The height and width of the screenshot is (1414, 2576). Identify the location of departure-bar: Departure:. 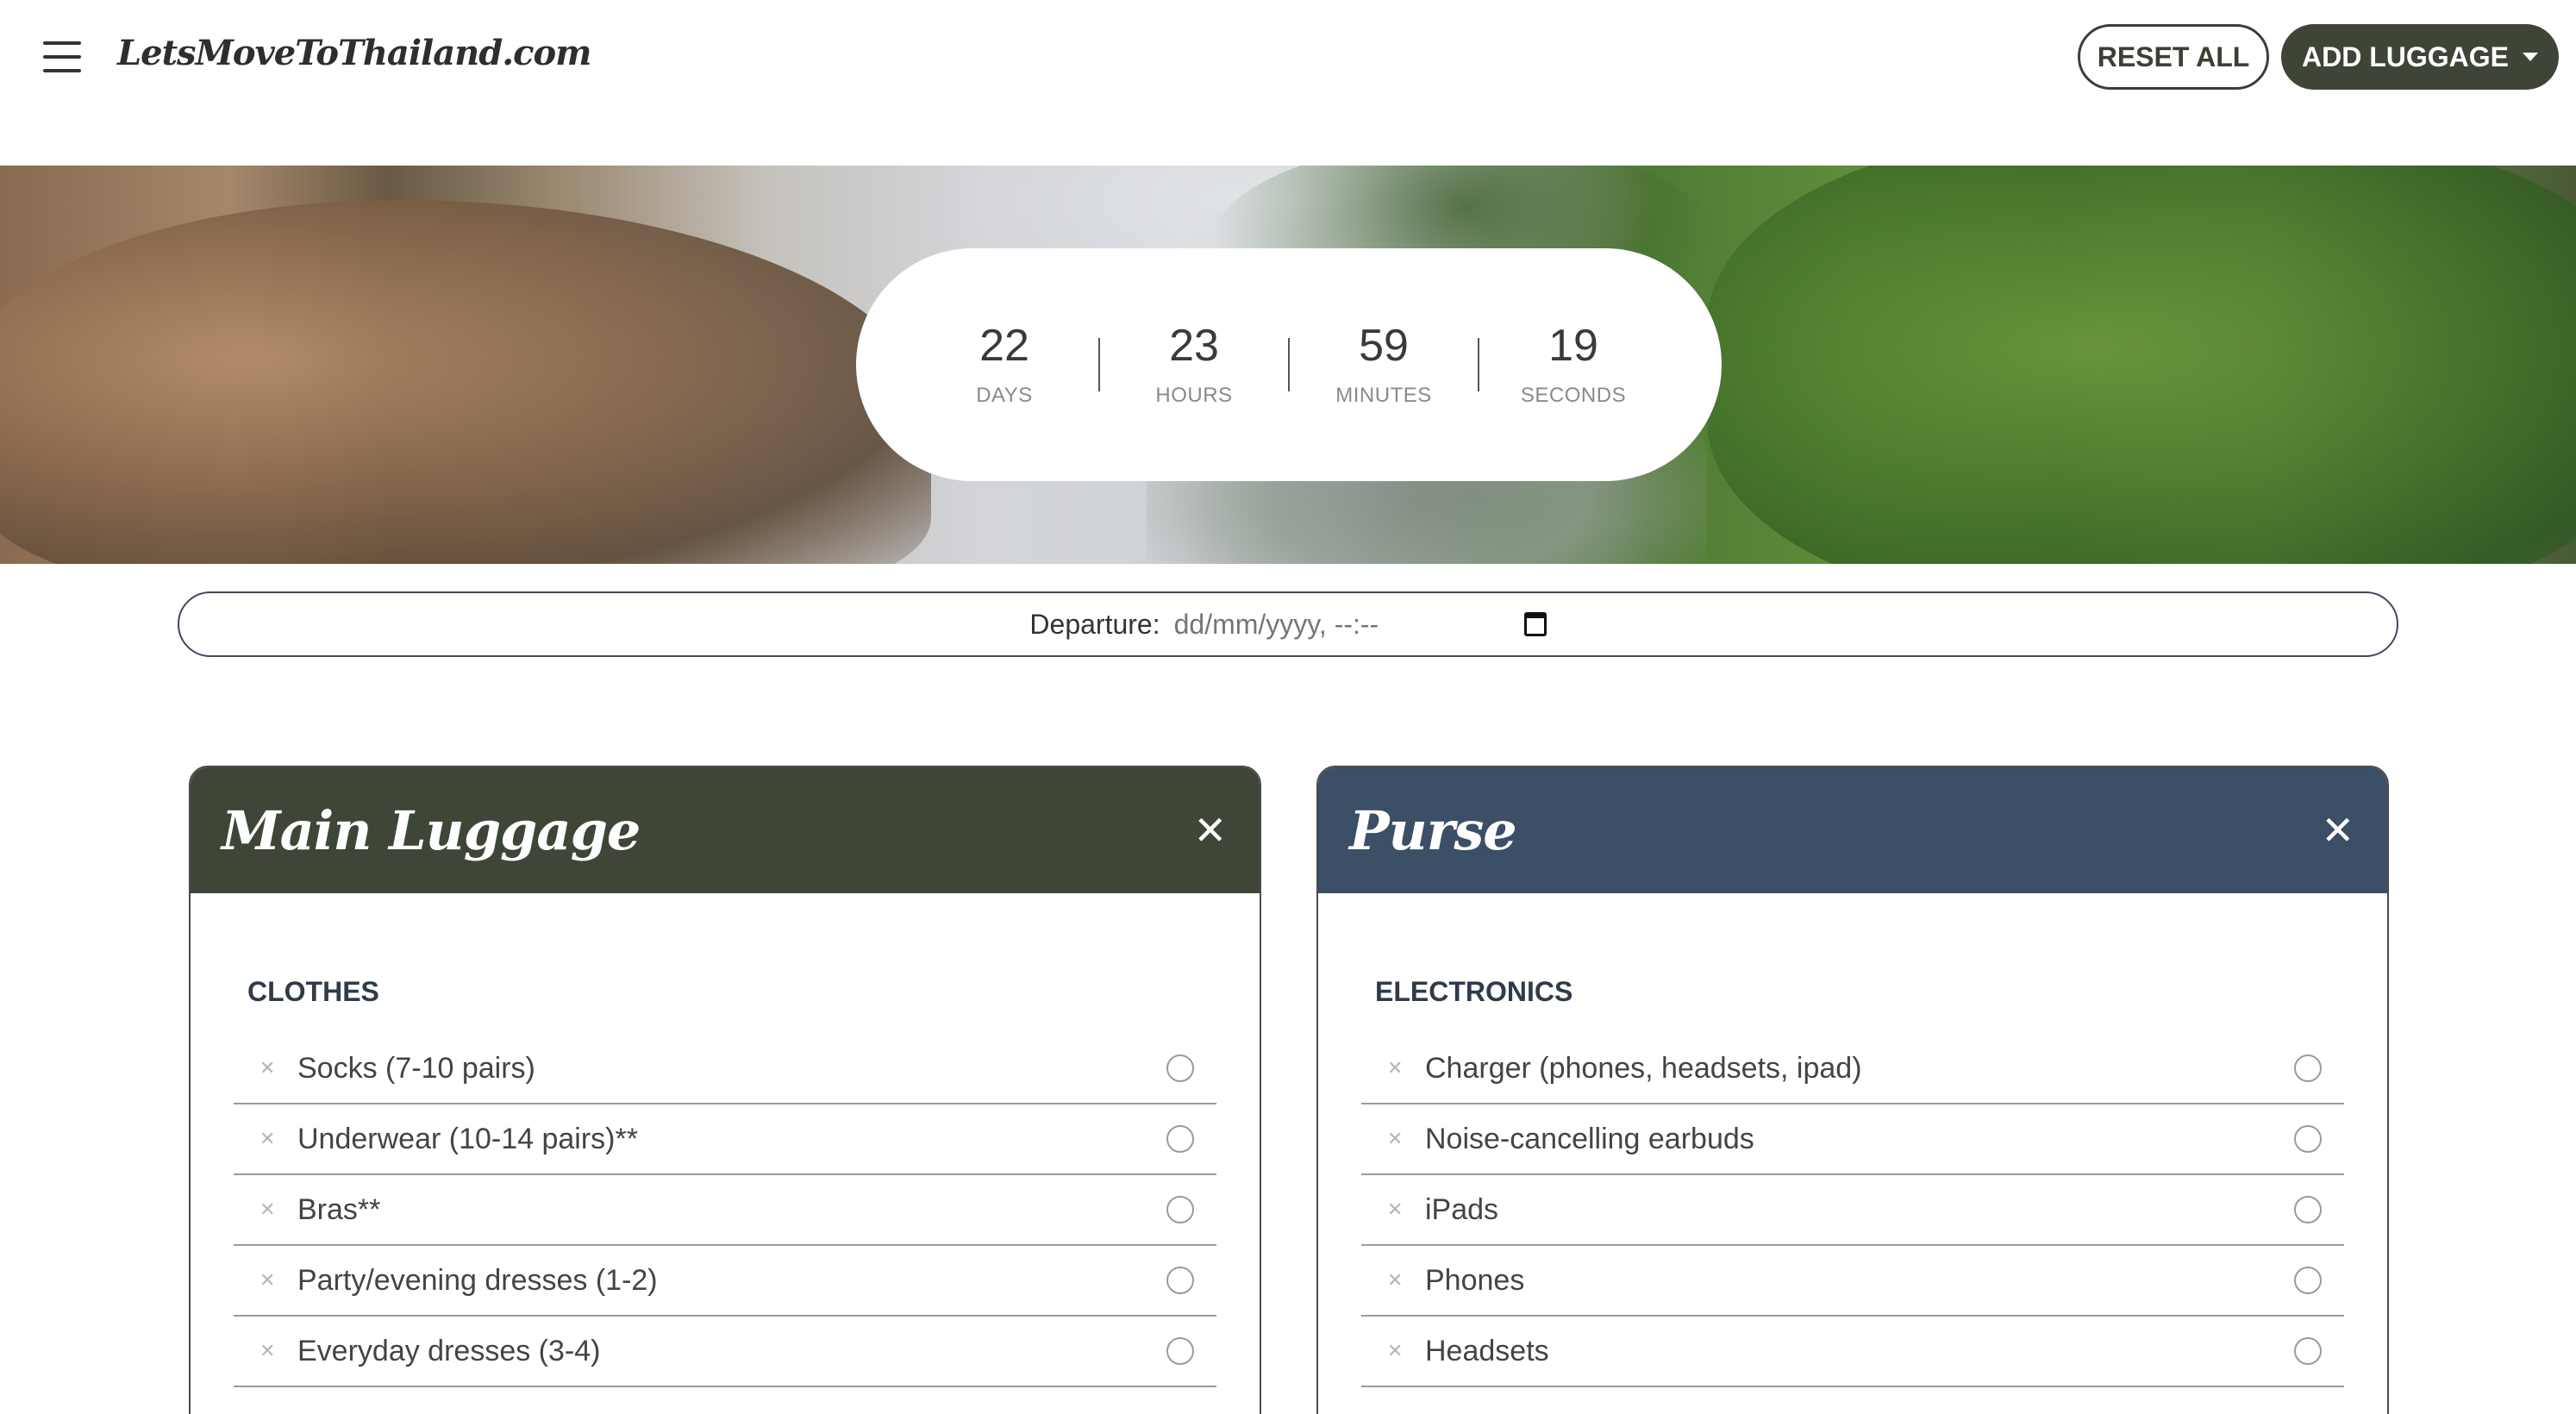
(1288, 624).